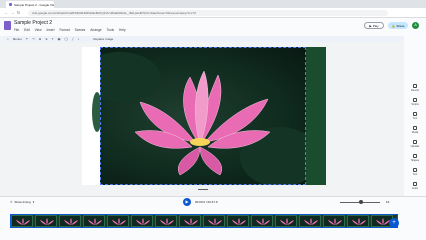 The width and height of the screenshot is (426, 240). What do you see at coordinates (213, 4) in the screenshot?
I see `browser-tab-bar` at bounding box center [213, 4].